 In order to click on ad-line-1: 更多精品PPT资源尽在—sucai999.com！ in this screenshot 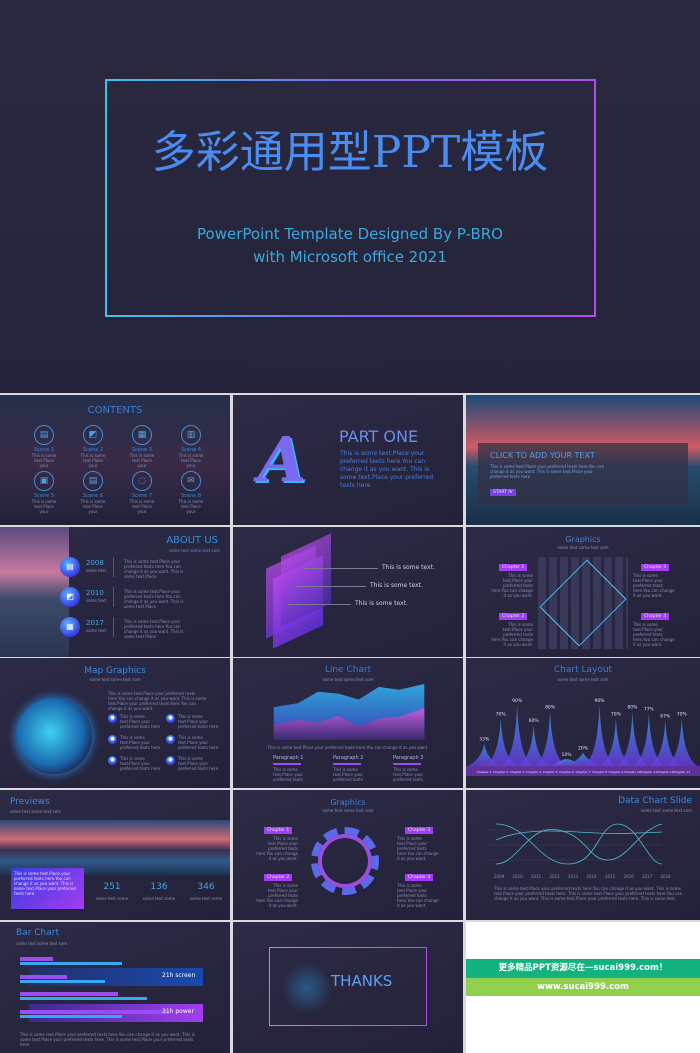, I will do `click(583, 968)`.